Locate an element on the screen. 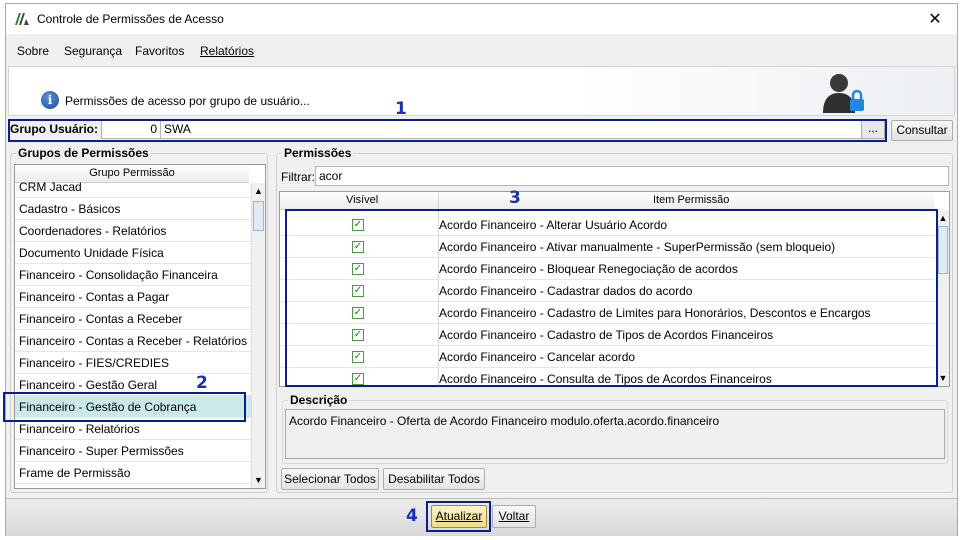 The image size is (963, 540). menu-favoritos: Favoritos is located at coordinates (159, 51).